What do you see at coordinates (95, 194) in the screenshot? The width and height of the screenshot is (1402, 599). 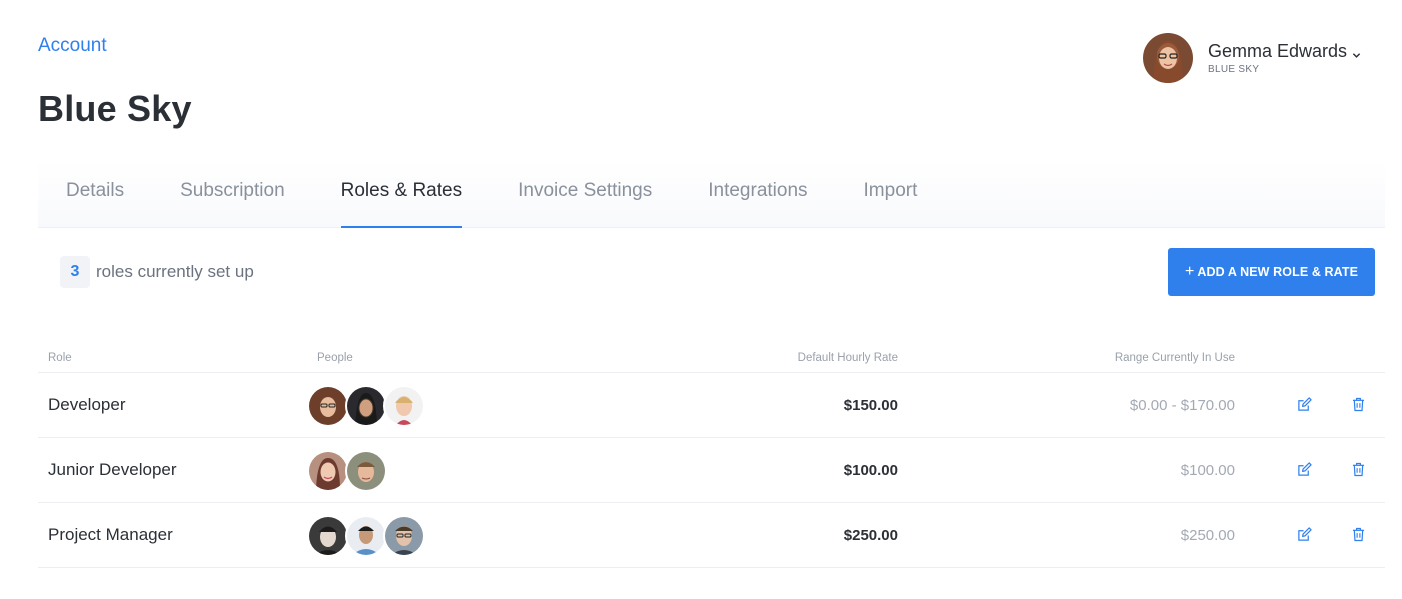 I see `tab-details: Details` at bounding box center [95, 194].